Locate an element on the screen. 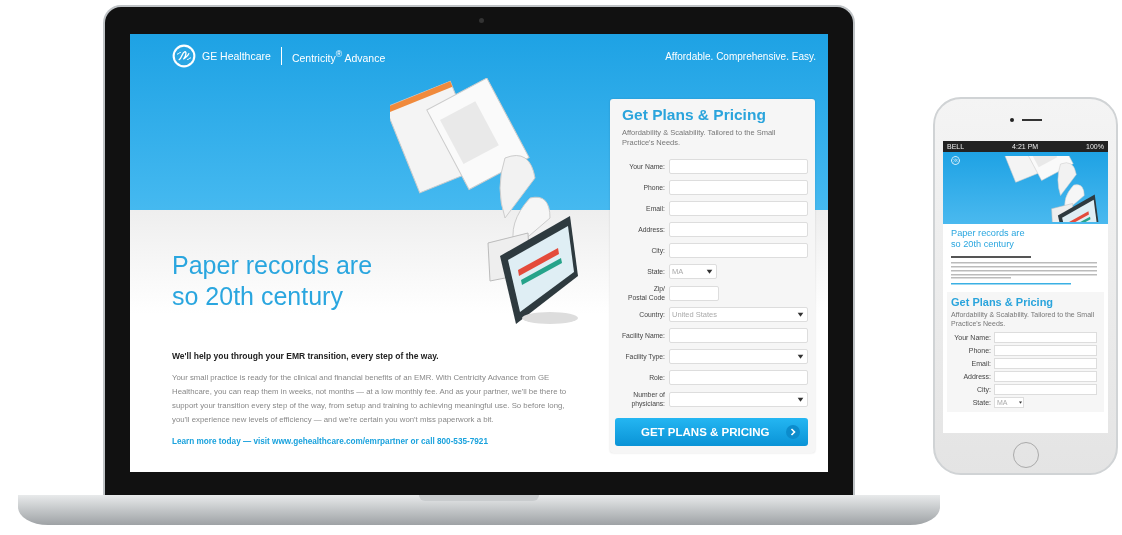 The width and height of the screenshot is (1122, 535). learn-more-link: Learn more today — visit www.gehealthcare.com/emrpartner or call 800-535-7921 is located at coordinates (372, 441).